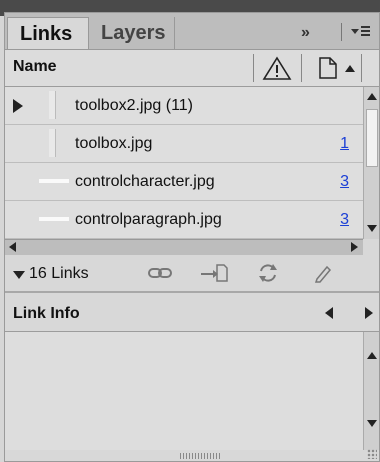  Describe the element at coordinates (148, 219) in the screenshot. I see `link-filename: controlparagraph.jpg` at that location.